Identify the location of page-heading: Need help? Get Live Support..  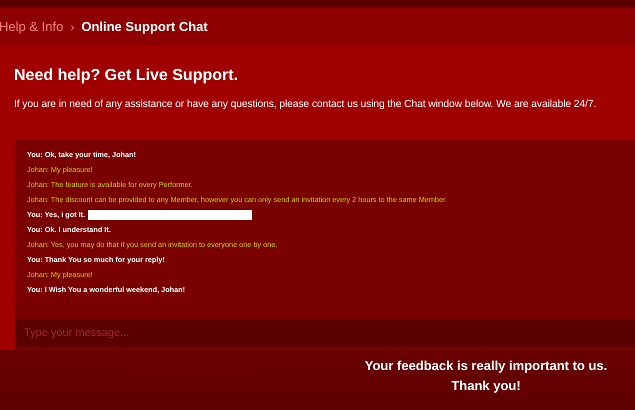
(127, 76).